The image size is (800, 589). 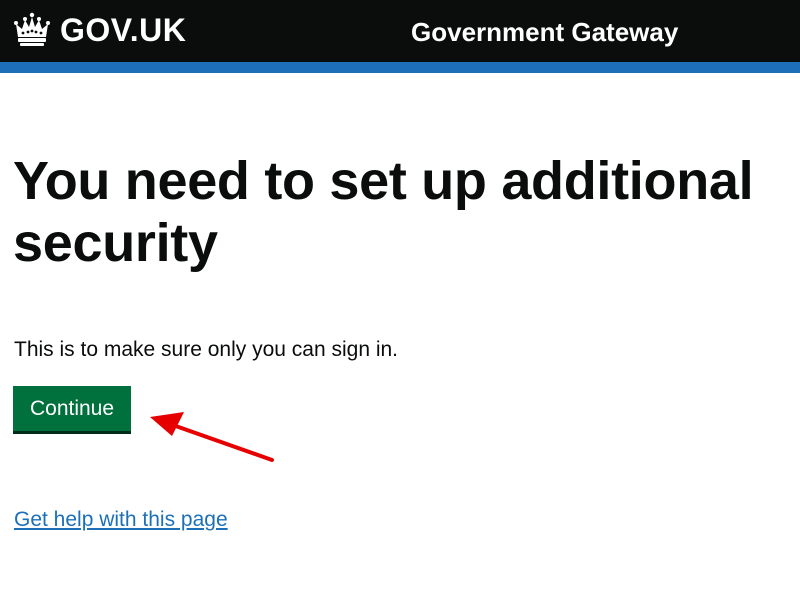 What do you see at coordinates (544, 32) in the screenshot?
I see `service-name: Government Gateway` at bounding box center [544, 32].